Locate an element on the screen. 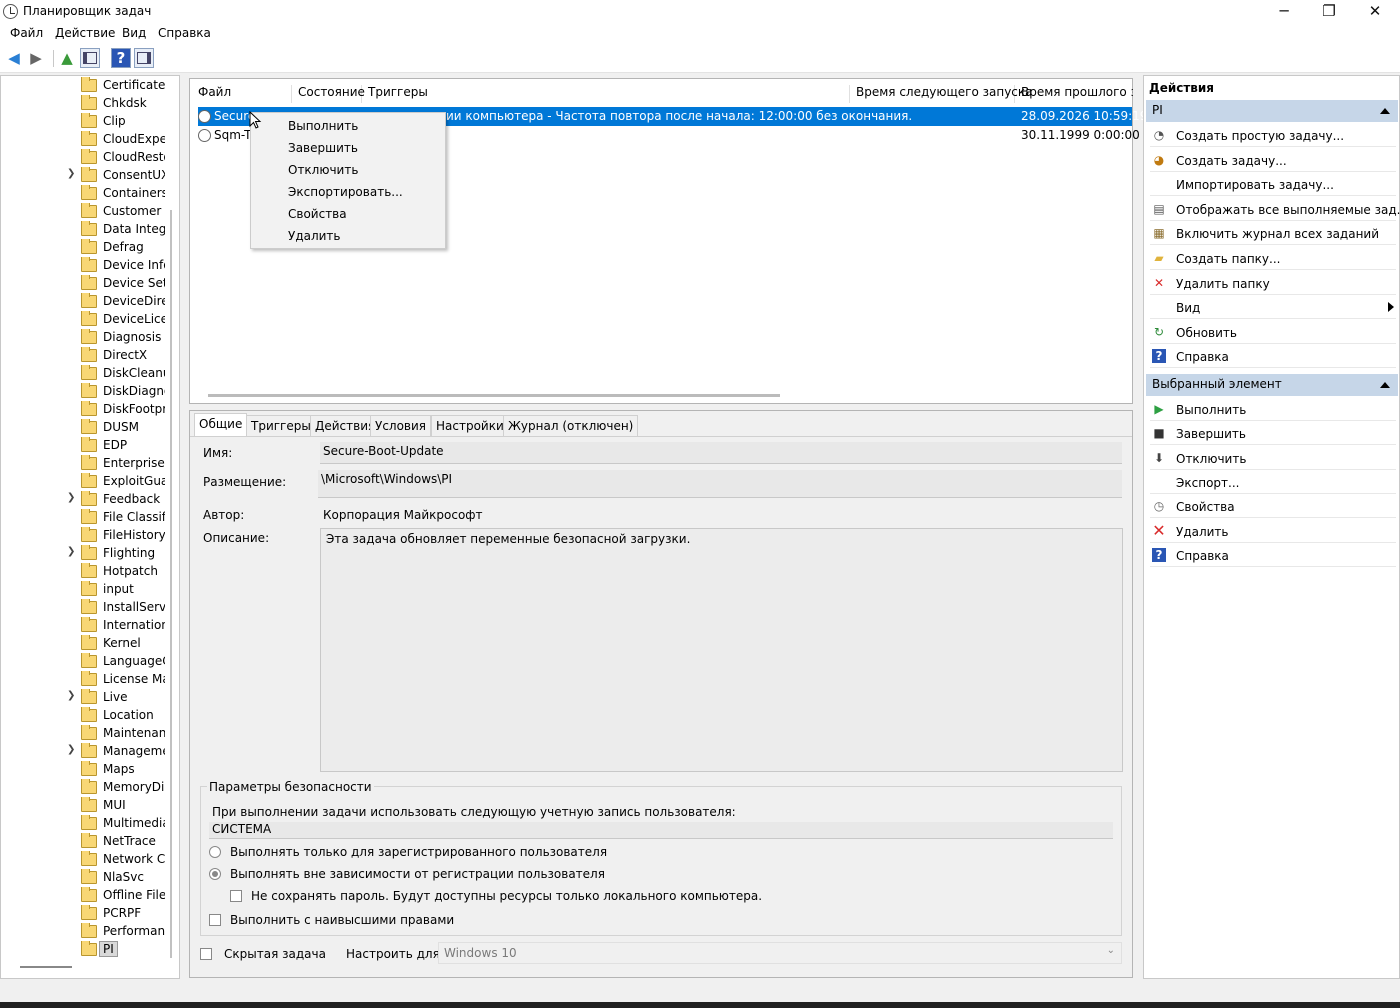 The height and width of the screenshot is (1008, 1400). tree-folder-item: DirectX is located at coordinates (90, 356).